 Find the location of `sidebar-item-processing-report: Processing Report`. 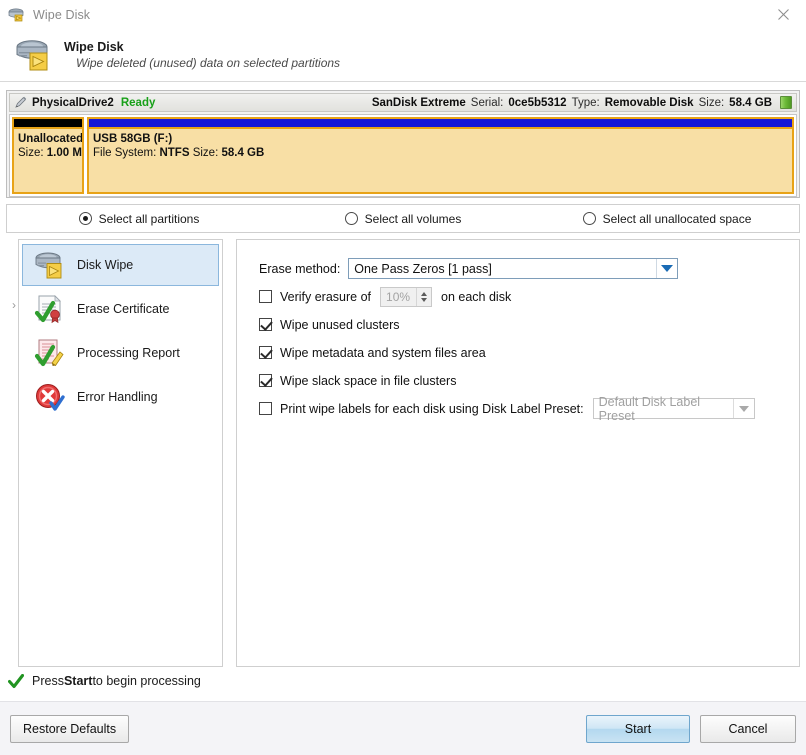

sidebar-item-processing-report: Processing Report is located at coordinates (120, 353).